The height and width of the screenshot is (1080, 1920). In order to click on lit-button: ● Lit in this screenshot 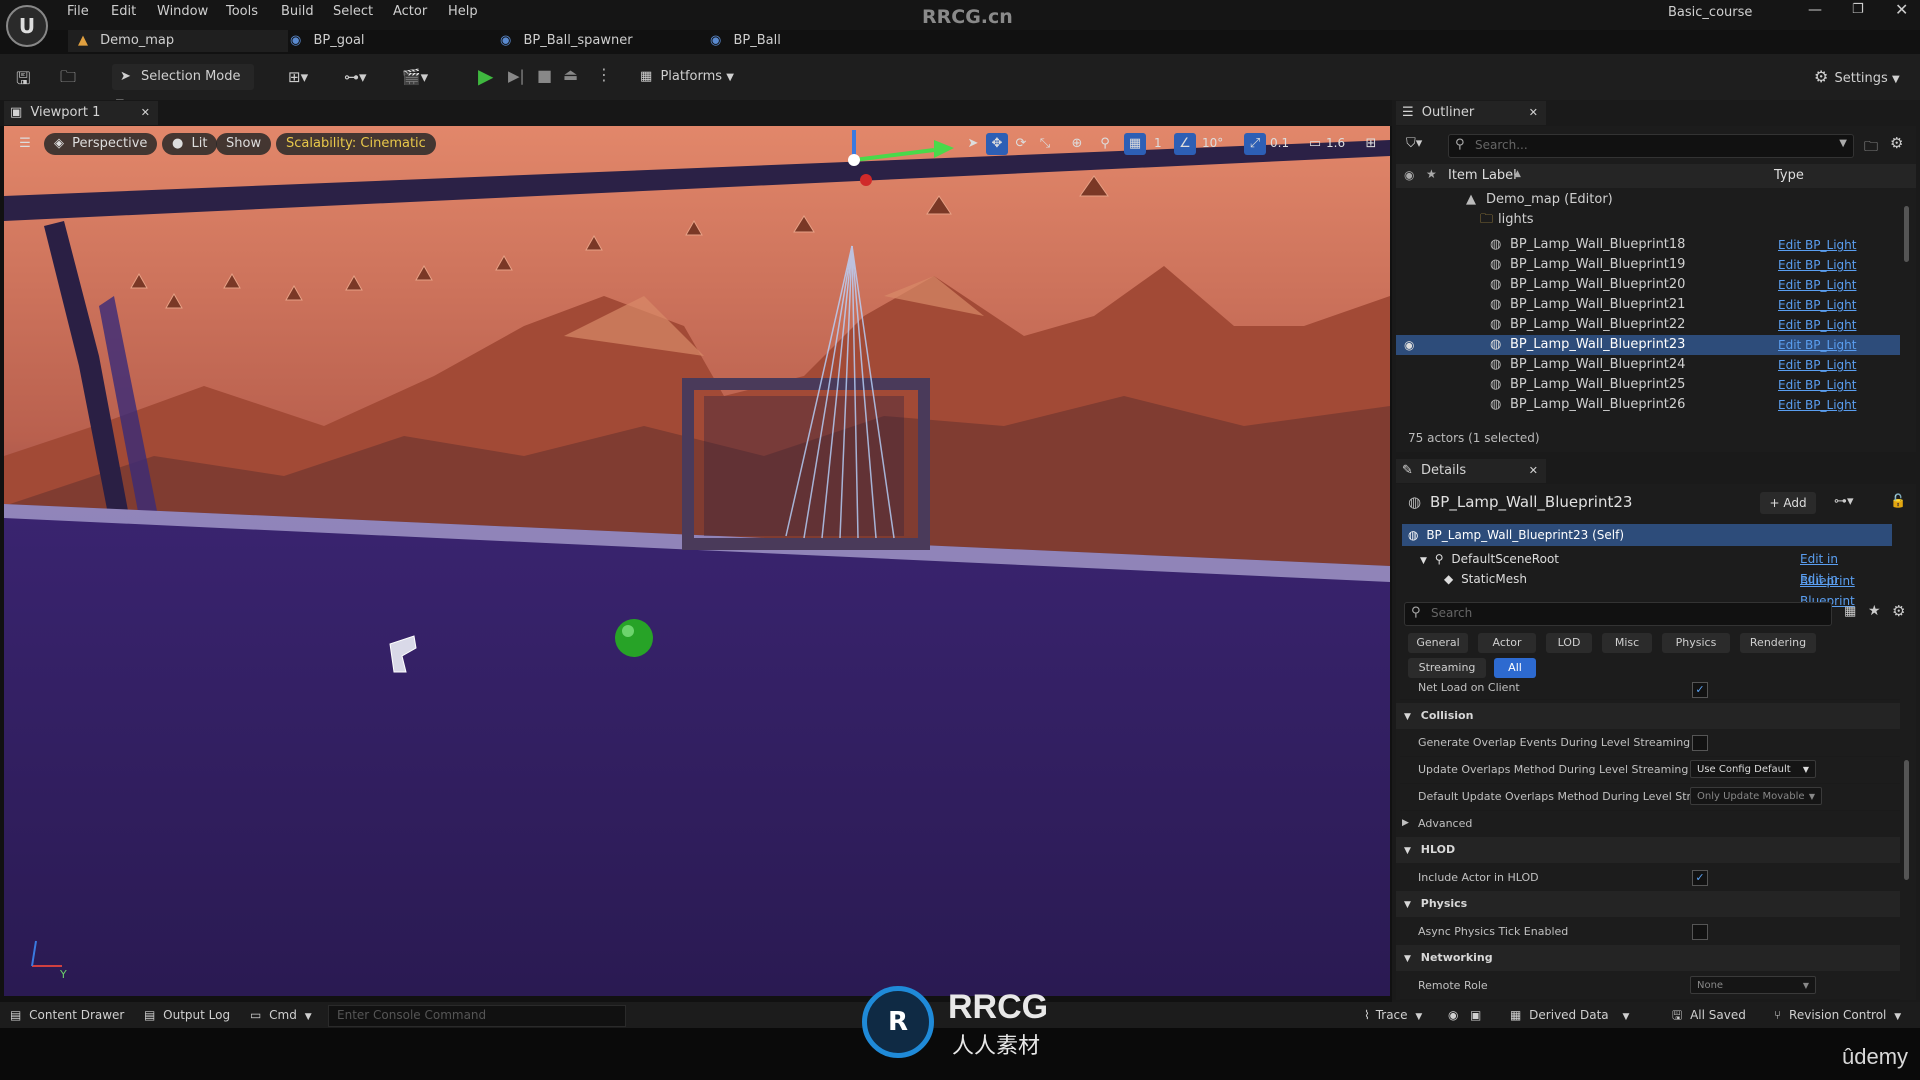, I will do `click(190, 144)`.